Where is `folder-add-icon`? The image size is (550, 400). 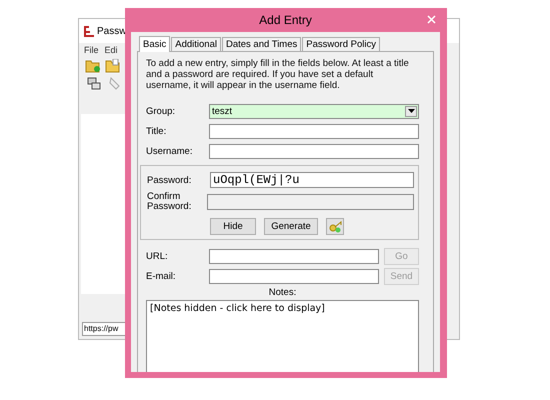
folder-add-icon is located at coordinates (93, 66).